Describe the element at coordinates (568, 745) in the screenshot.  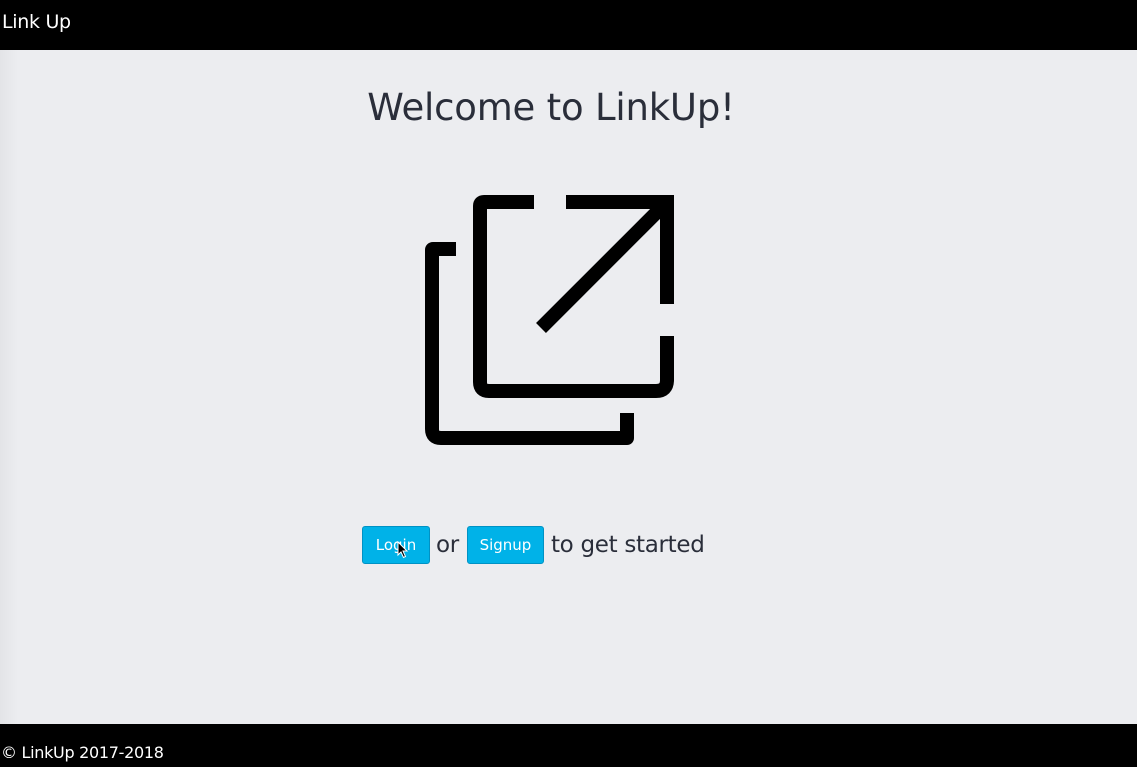
I see `footer: © LinkUp 2017-2018` at that location.